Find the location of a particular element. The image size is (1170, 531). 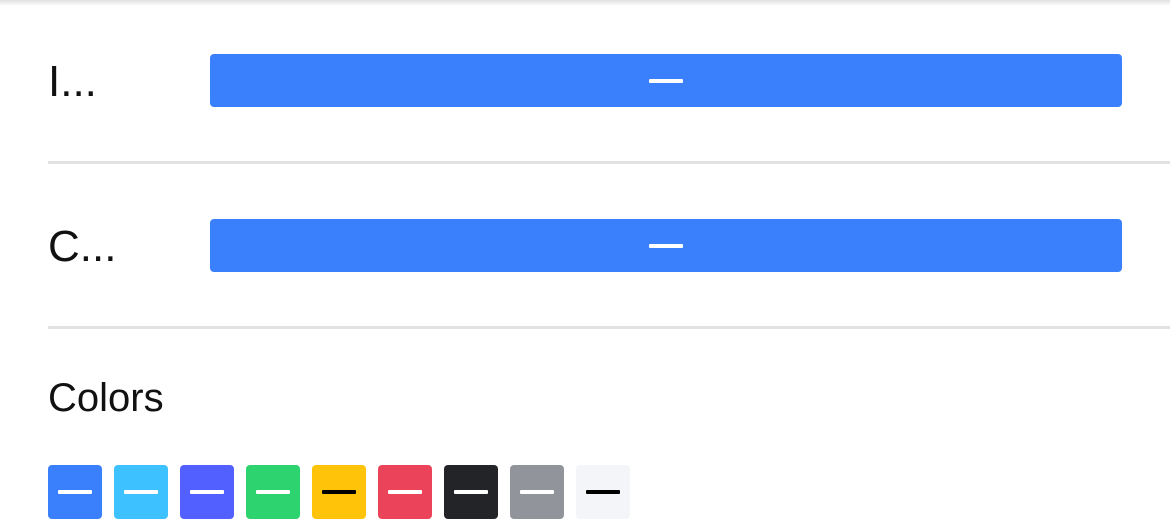

colors-section-title: Colors is located at coordinates (106, 398).